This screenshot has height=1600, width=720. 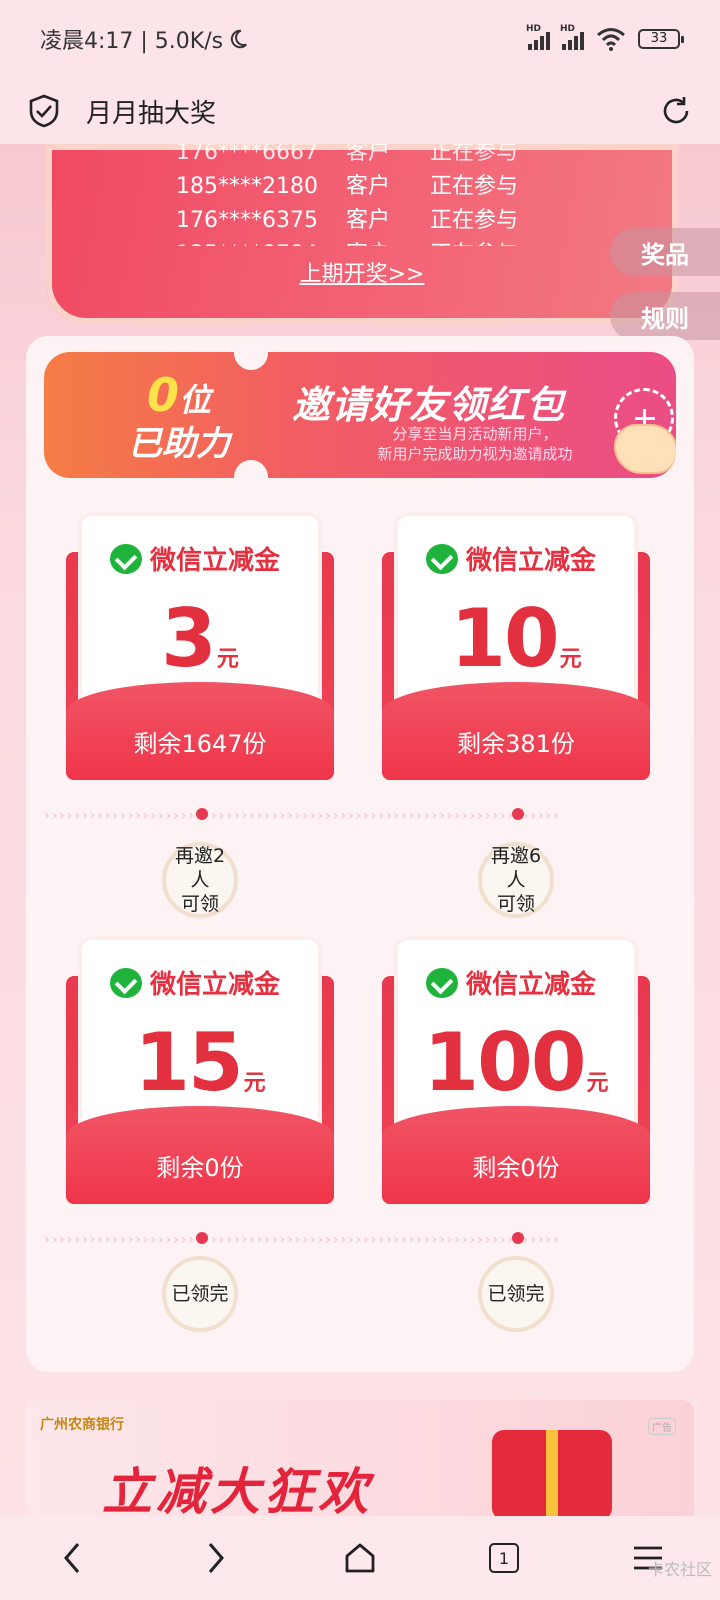 What do you see at coordinates (82, 1425) in the screenshot?
I see `ad-bank-name: 广州农商银行` at bounding box center [82, 1425].